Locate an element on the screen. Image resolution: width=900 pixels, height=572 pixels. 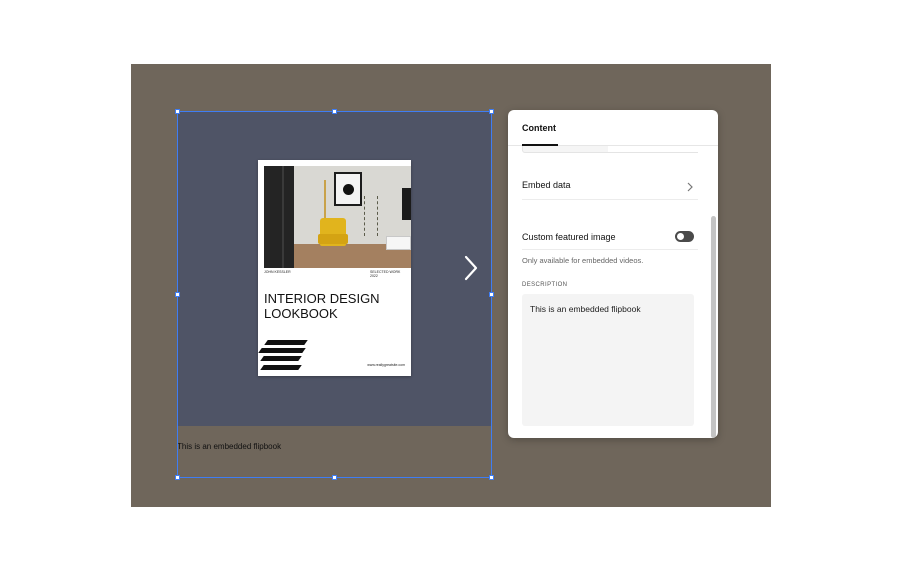
tab-content: Content is located at coordinates (539, 128).